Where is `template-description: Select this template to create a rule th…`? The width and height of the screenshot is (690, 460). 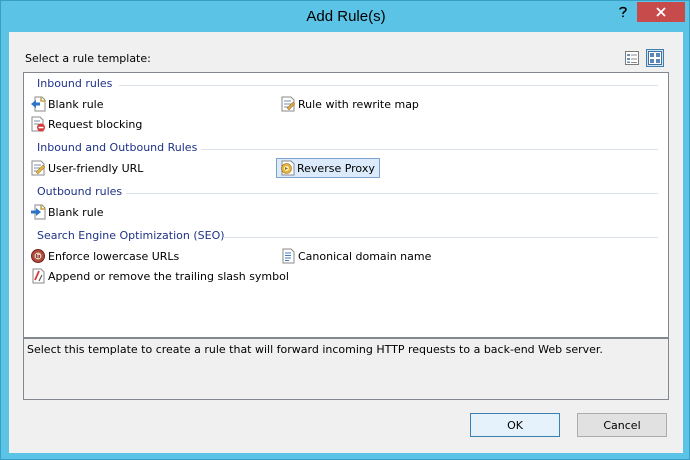 template-description: Select this template to create a rule th… is located at coordinates (346, 369).